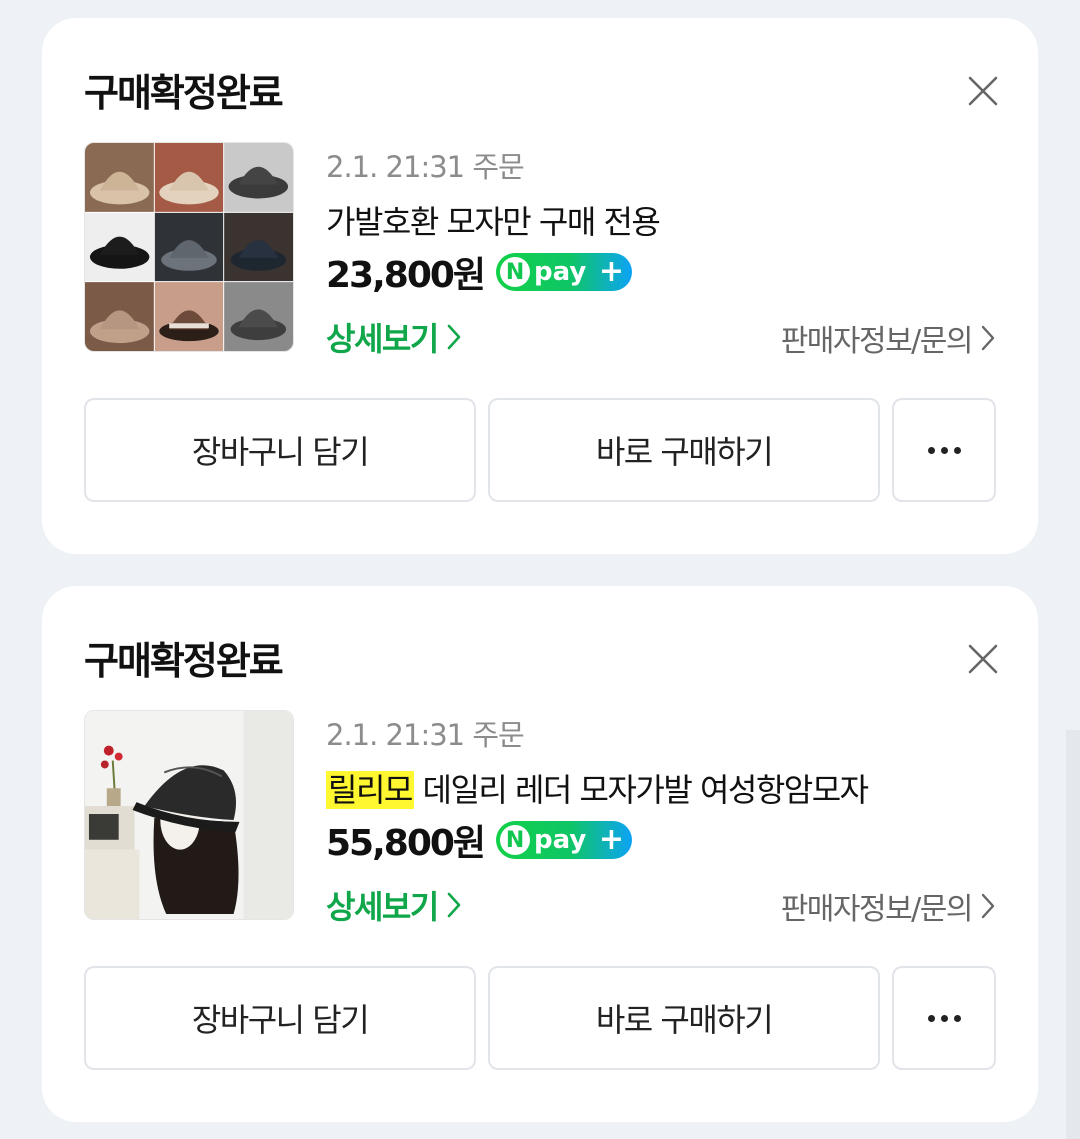 The image size is (1080, 1139). Describe the element at coordinates (406, 275) in the screenshot. I see `product-price: 23,800원` at that location.